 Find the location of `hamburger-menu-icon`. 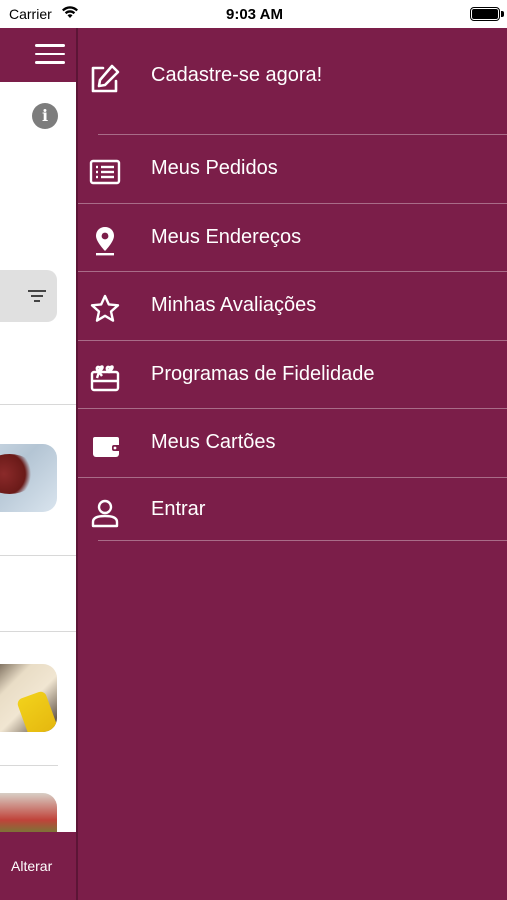

hamburger-menu-icon is located at coordinates (50, 55).